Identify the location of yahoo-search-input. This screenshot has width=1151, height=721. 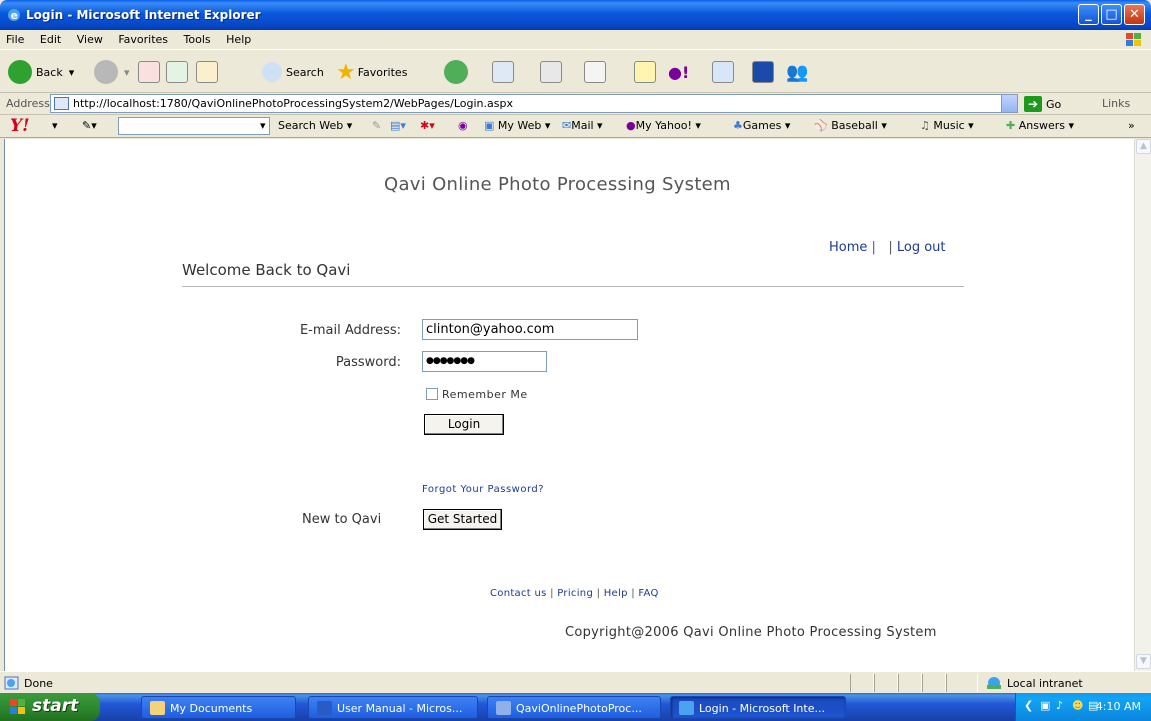
(194, 126).